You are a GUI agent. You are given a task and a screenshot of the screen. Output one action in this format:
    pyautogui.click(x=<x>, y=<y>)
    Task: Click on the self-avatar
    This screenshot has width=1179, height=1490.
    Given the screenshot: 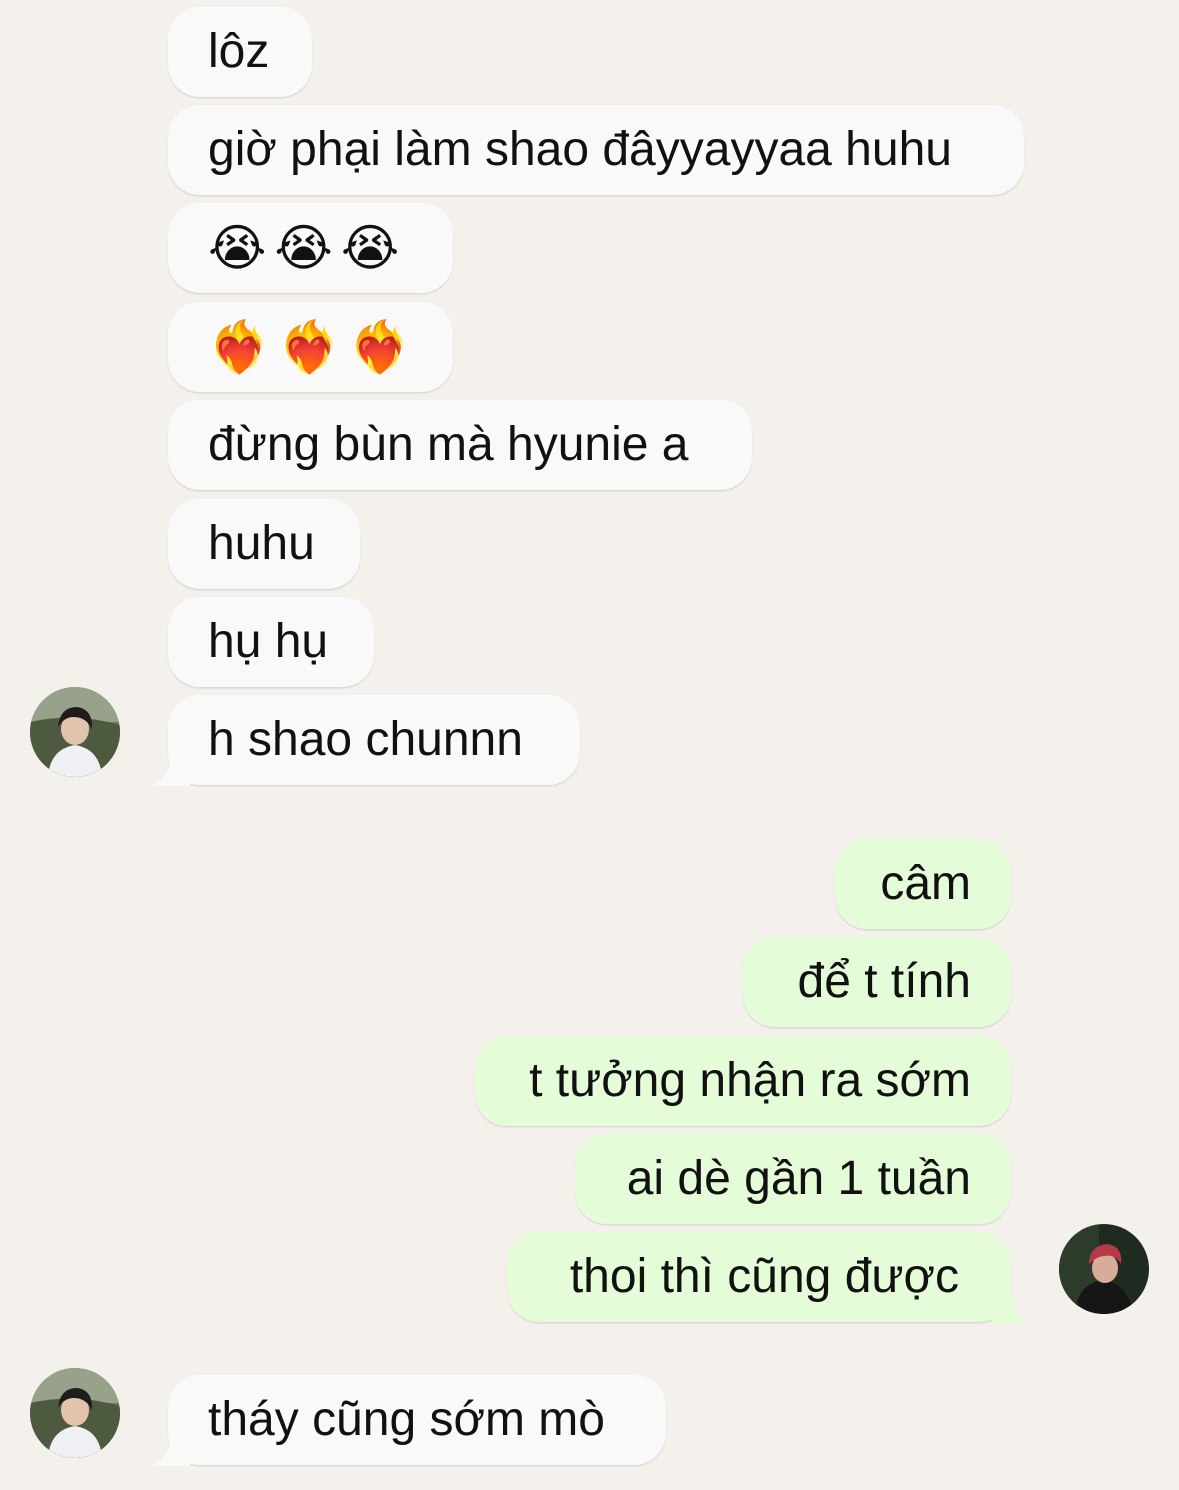 What is the action you would take?
    pyautogui.click(x=1104, y=1269)
    